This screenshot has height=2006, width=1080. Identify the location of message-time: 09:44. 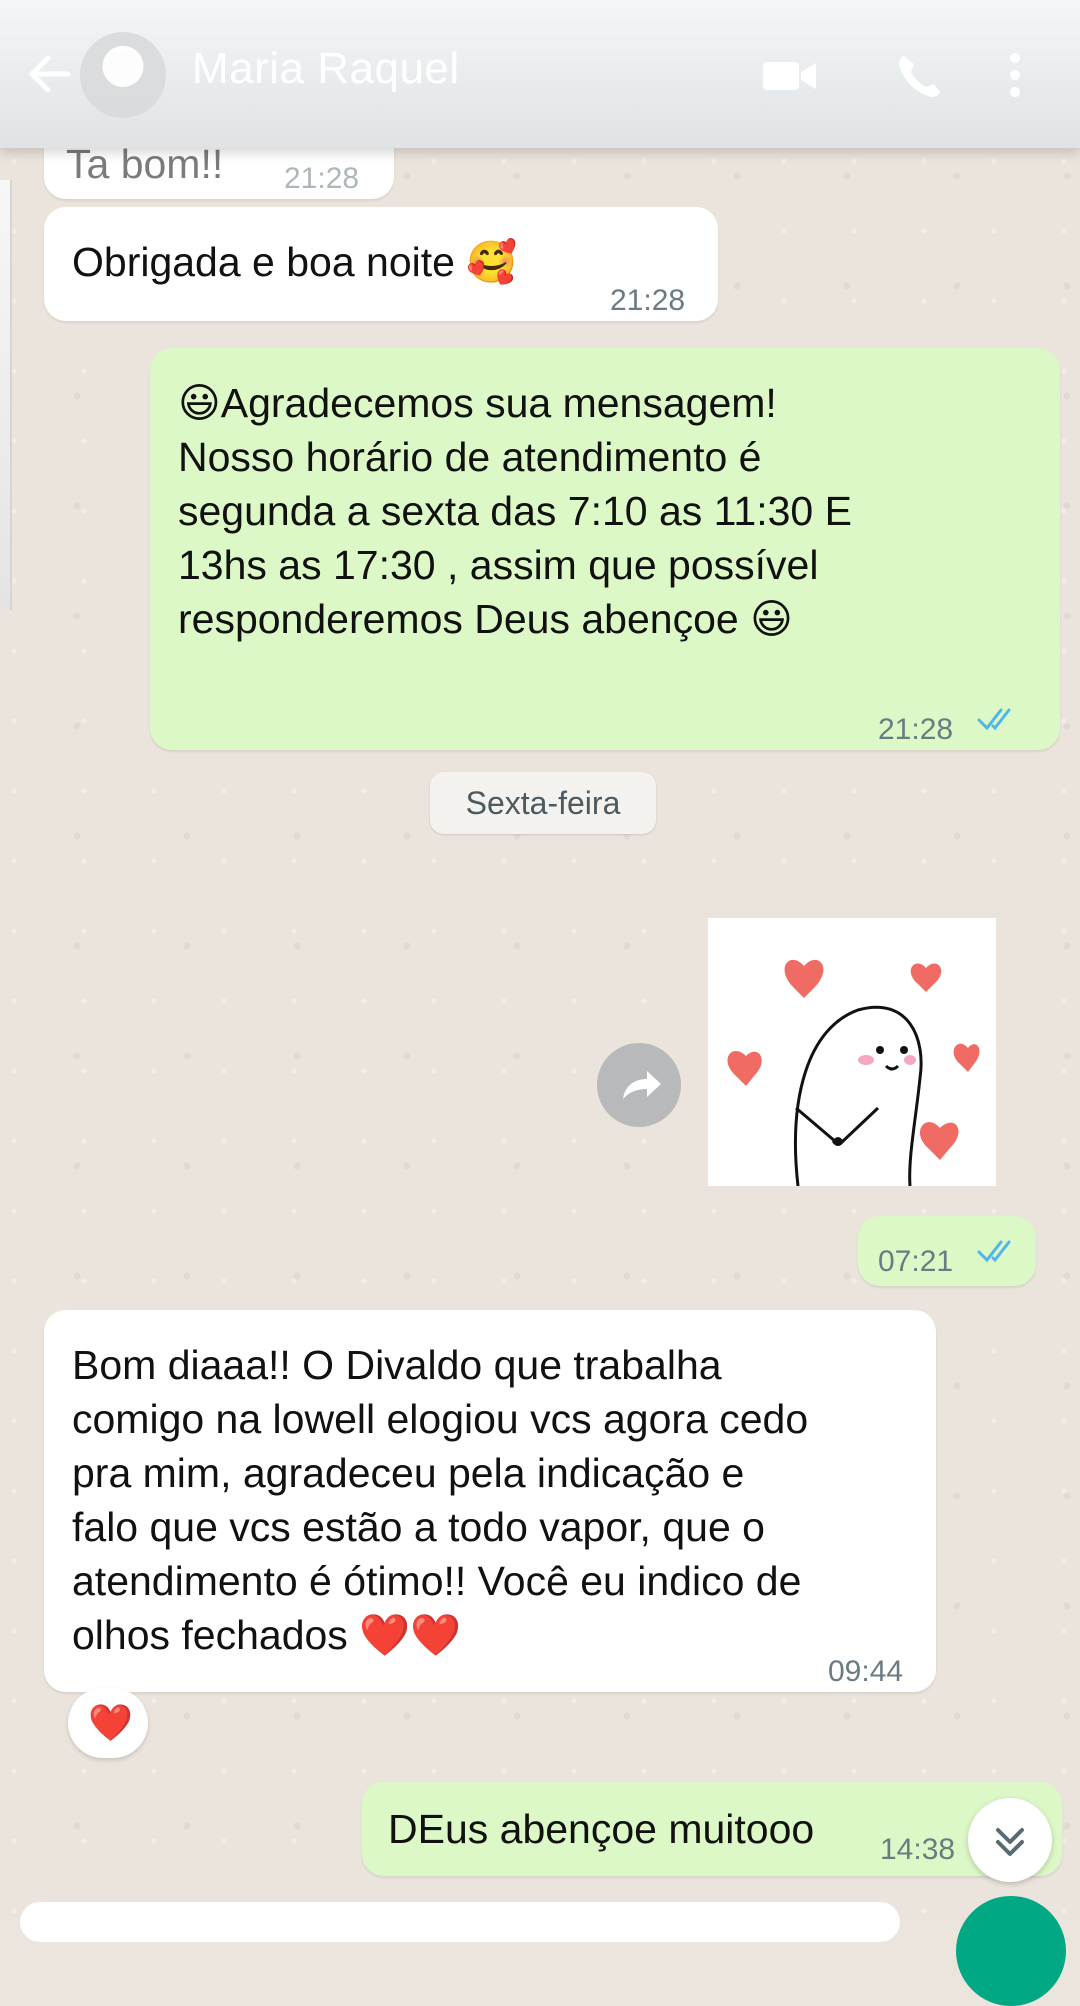
(866, 1671).